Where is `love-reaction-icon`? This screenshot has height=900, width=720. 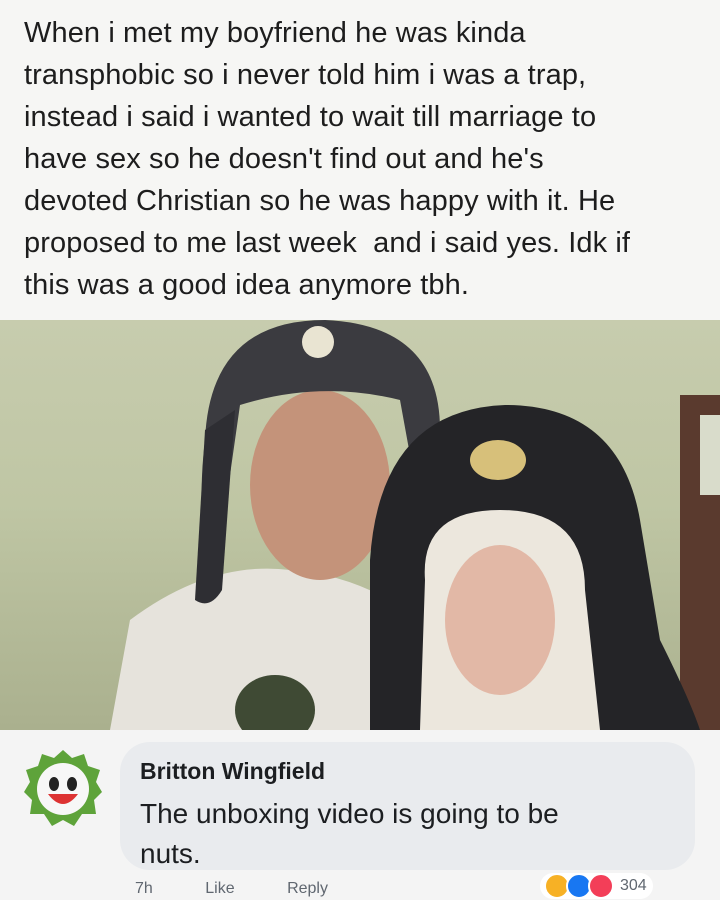
love-reaction-icon is located at coordinates (601, 886).